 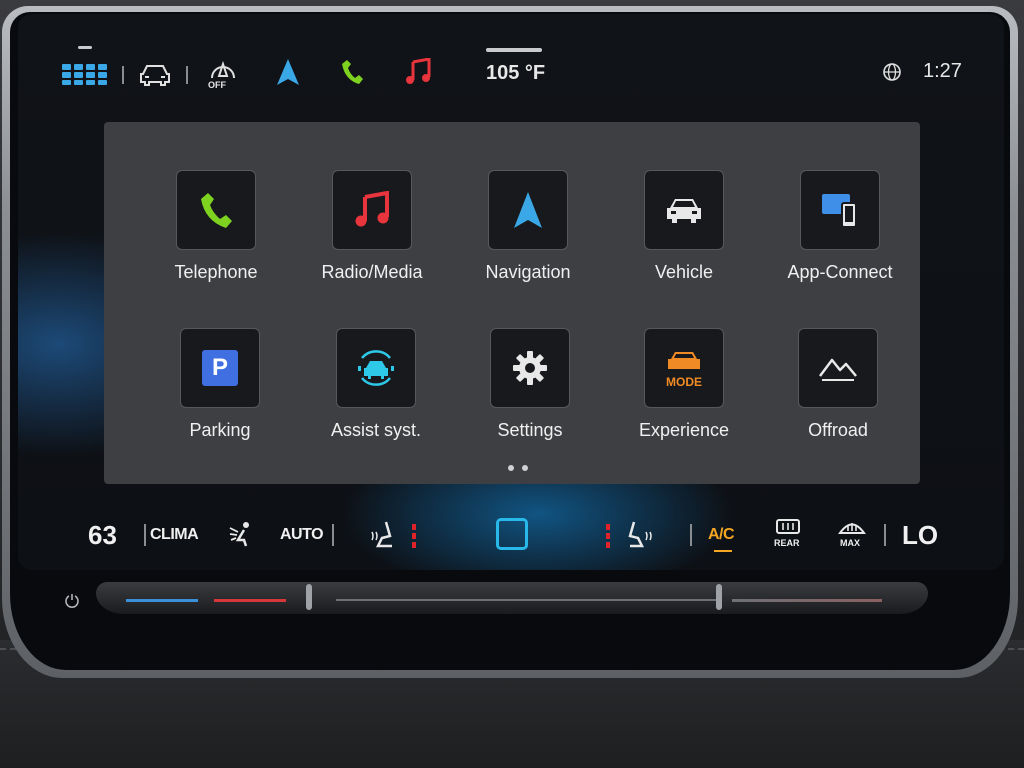 What do you see at coordinates (372, 272) in the screenshot?
I see `app-label: Radio/Media` at bounding box center [372, 272].